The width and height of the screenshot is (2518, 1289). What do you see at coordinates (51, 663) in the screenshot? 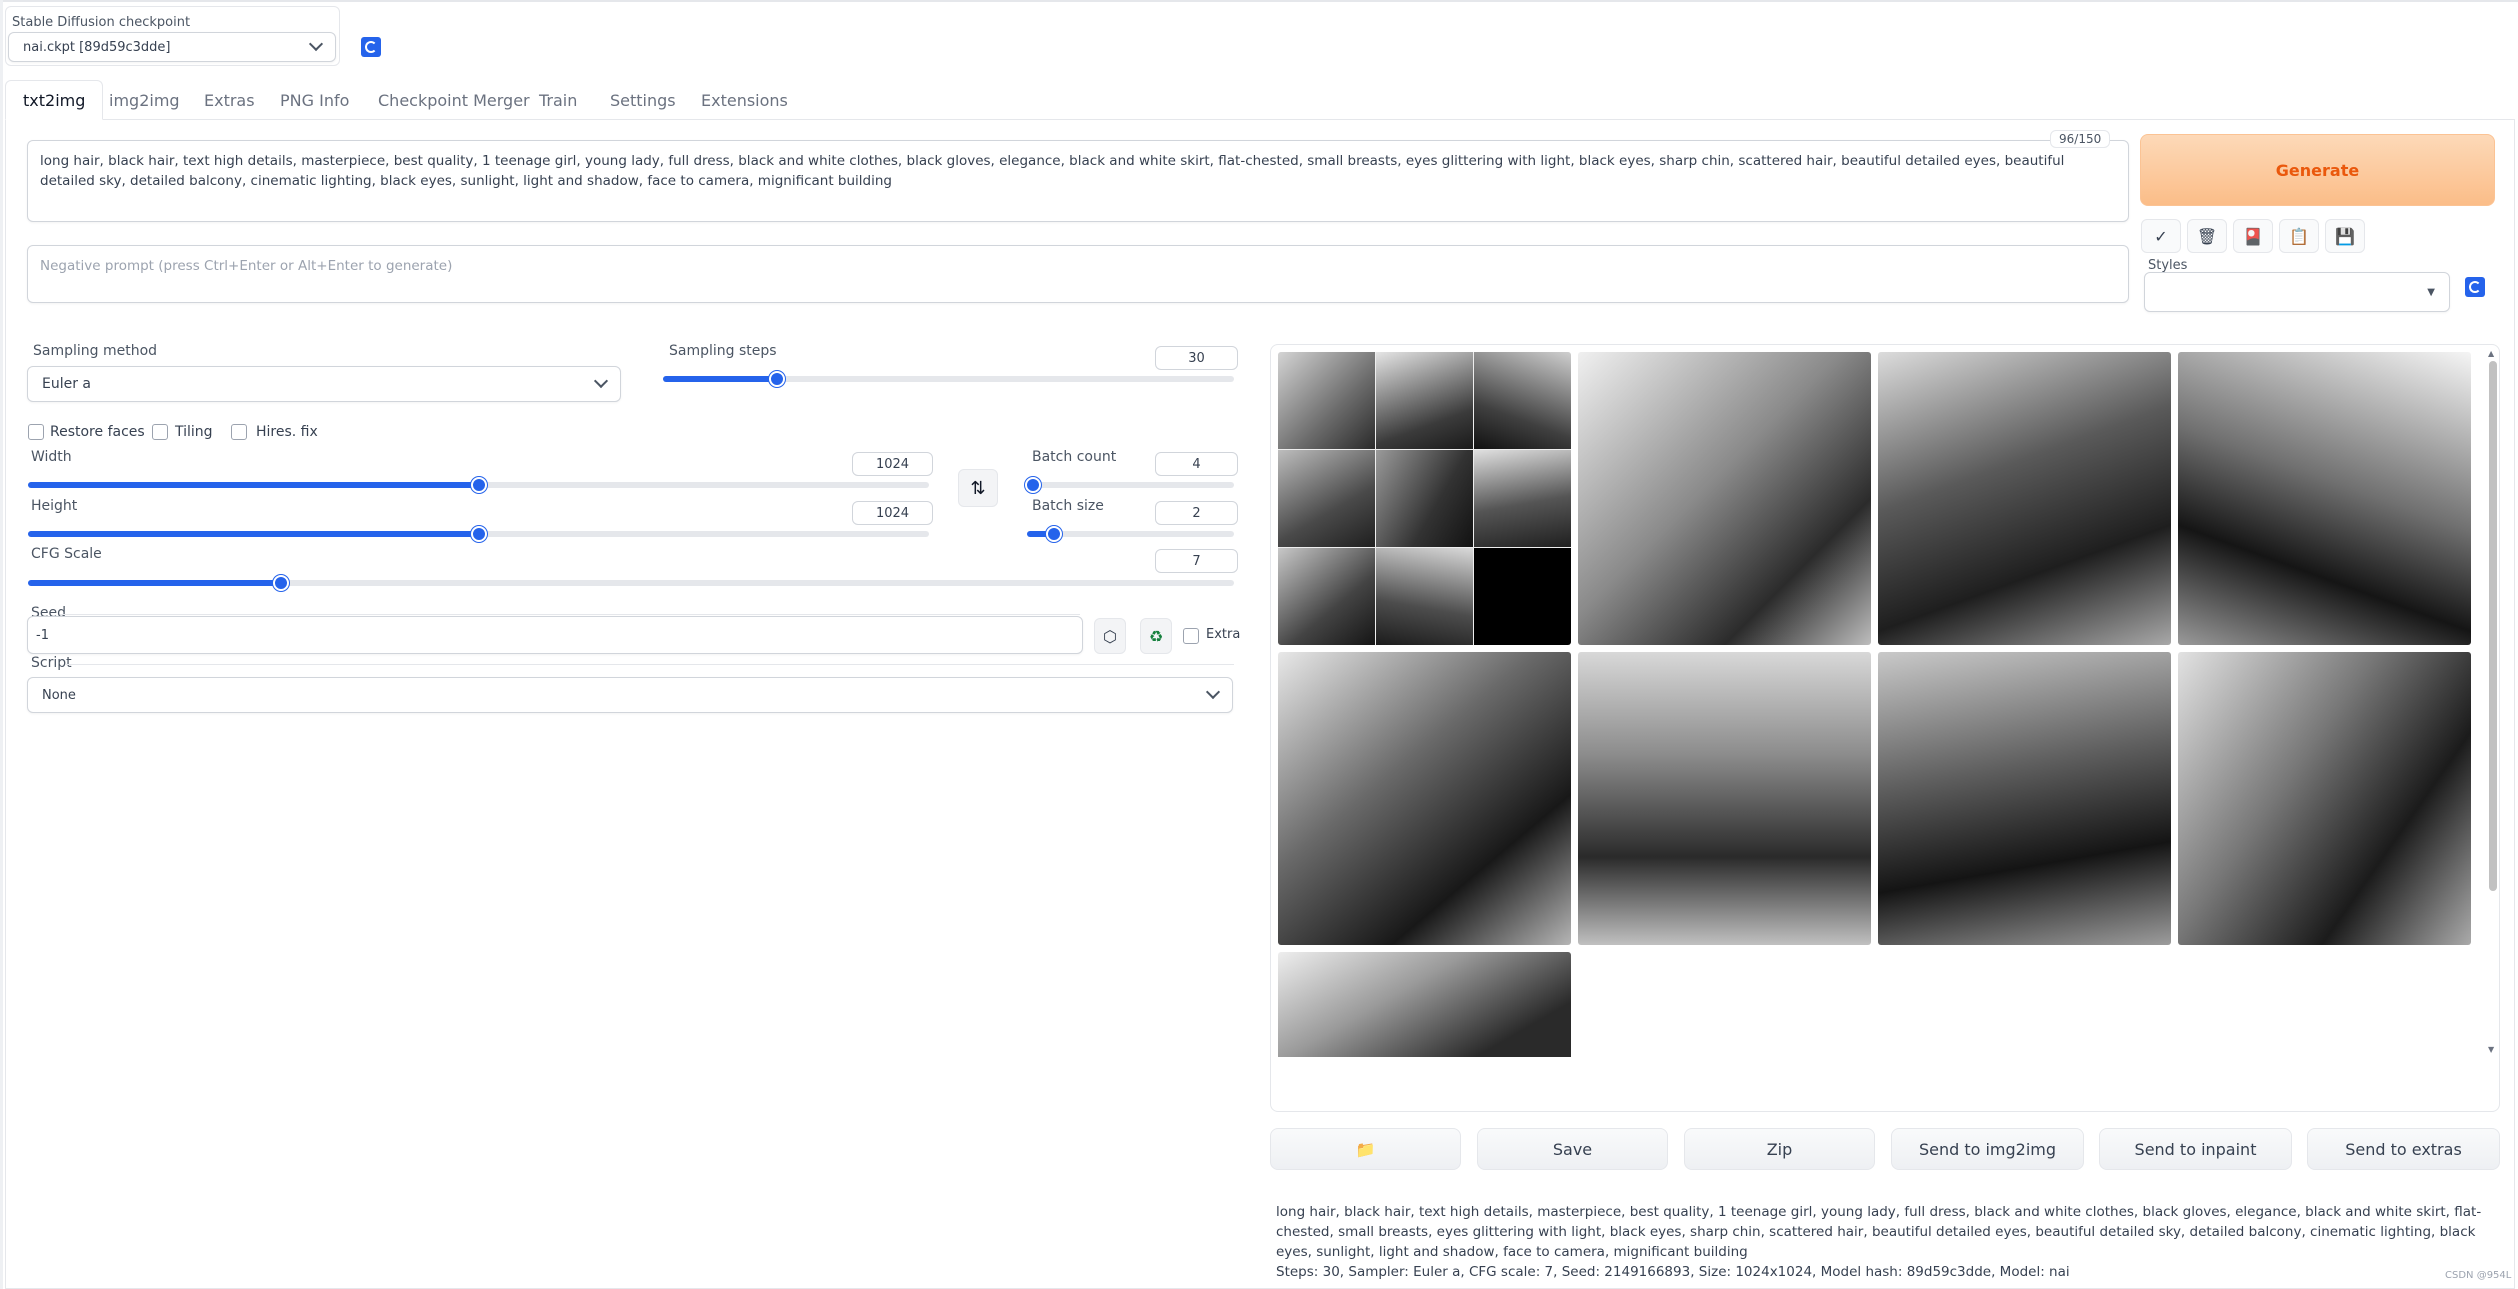
I see `script-label: Script` at bounding box center [51, 663].